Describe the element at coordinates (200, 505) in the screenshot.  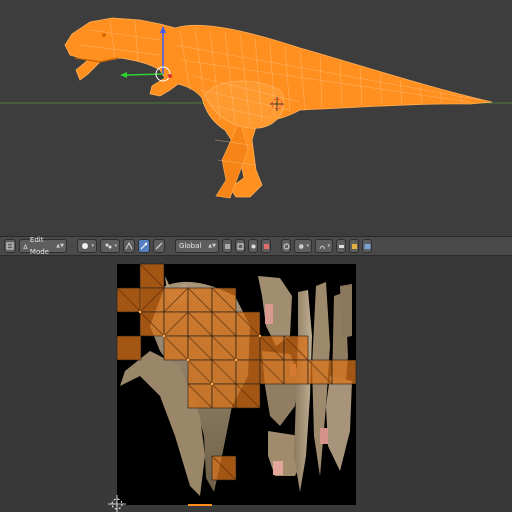
I see `uv-edge-selection` at that location.